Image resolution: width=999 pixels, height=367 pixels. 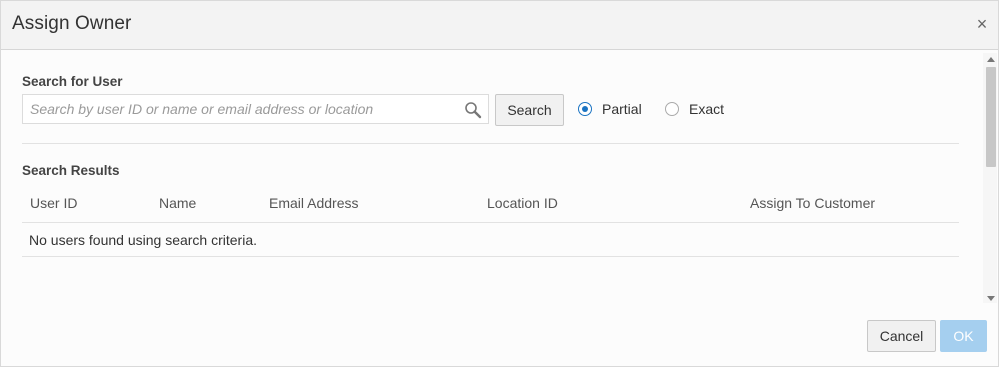 What do you see at coordinates (499, 25) in the screenshot?
I see `dialog-titlebar: Assign Owner ×` at bounding box center [499, 25].